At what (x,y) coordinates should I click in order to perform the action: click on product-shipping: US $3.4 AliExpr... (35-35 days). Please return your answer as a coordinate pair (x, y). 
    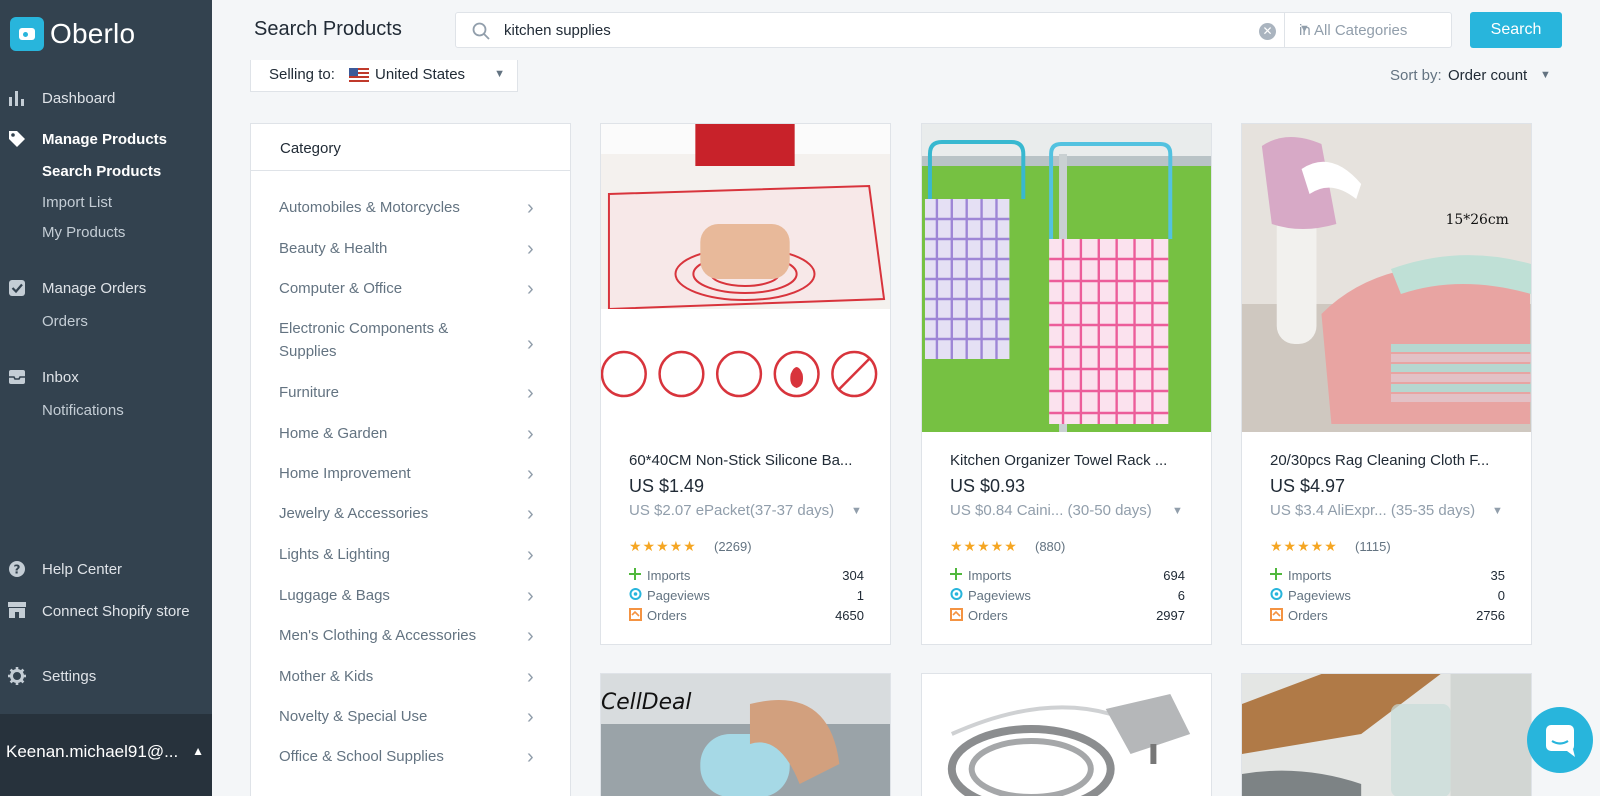
    Looking at the image, I should click on (1372, 510).